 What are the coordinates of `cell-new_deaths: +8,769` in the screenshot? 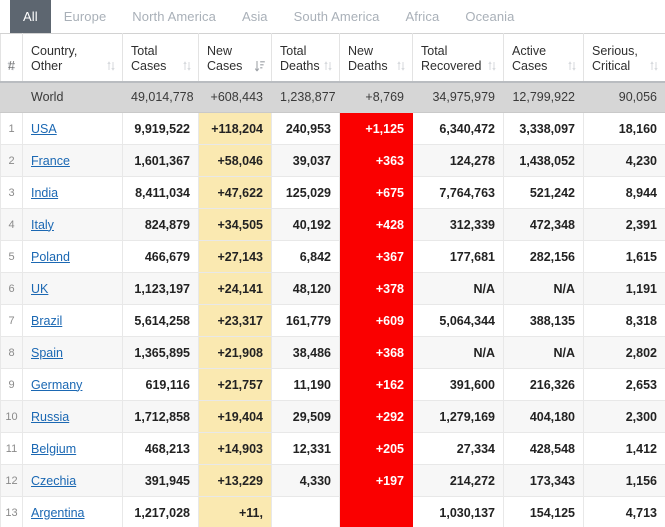 It's located at (376, 97).